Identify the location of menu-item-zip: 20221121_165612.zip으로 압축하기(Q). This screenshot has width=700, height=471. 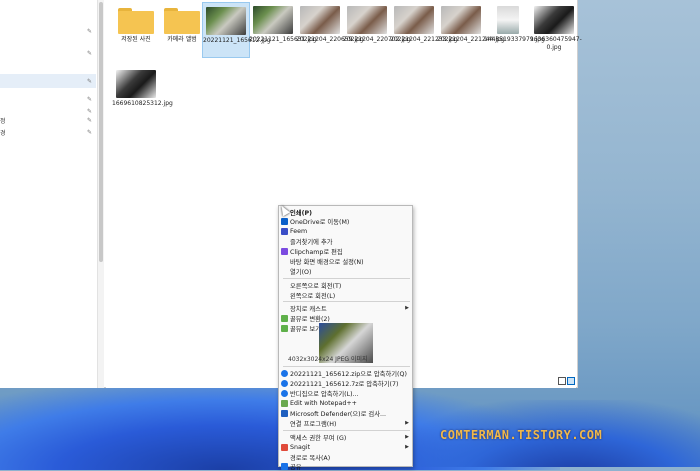
(345, 373).